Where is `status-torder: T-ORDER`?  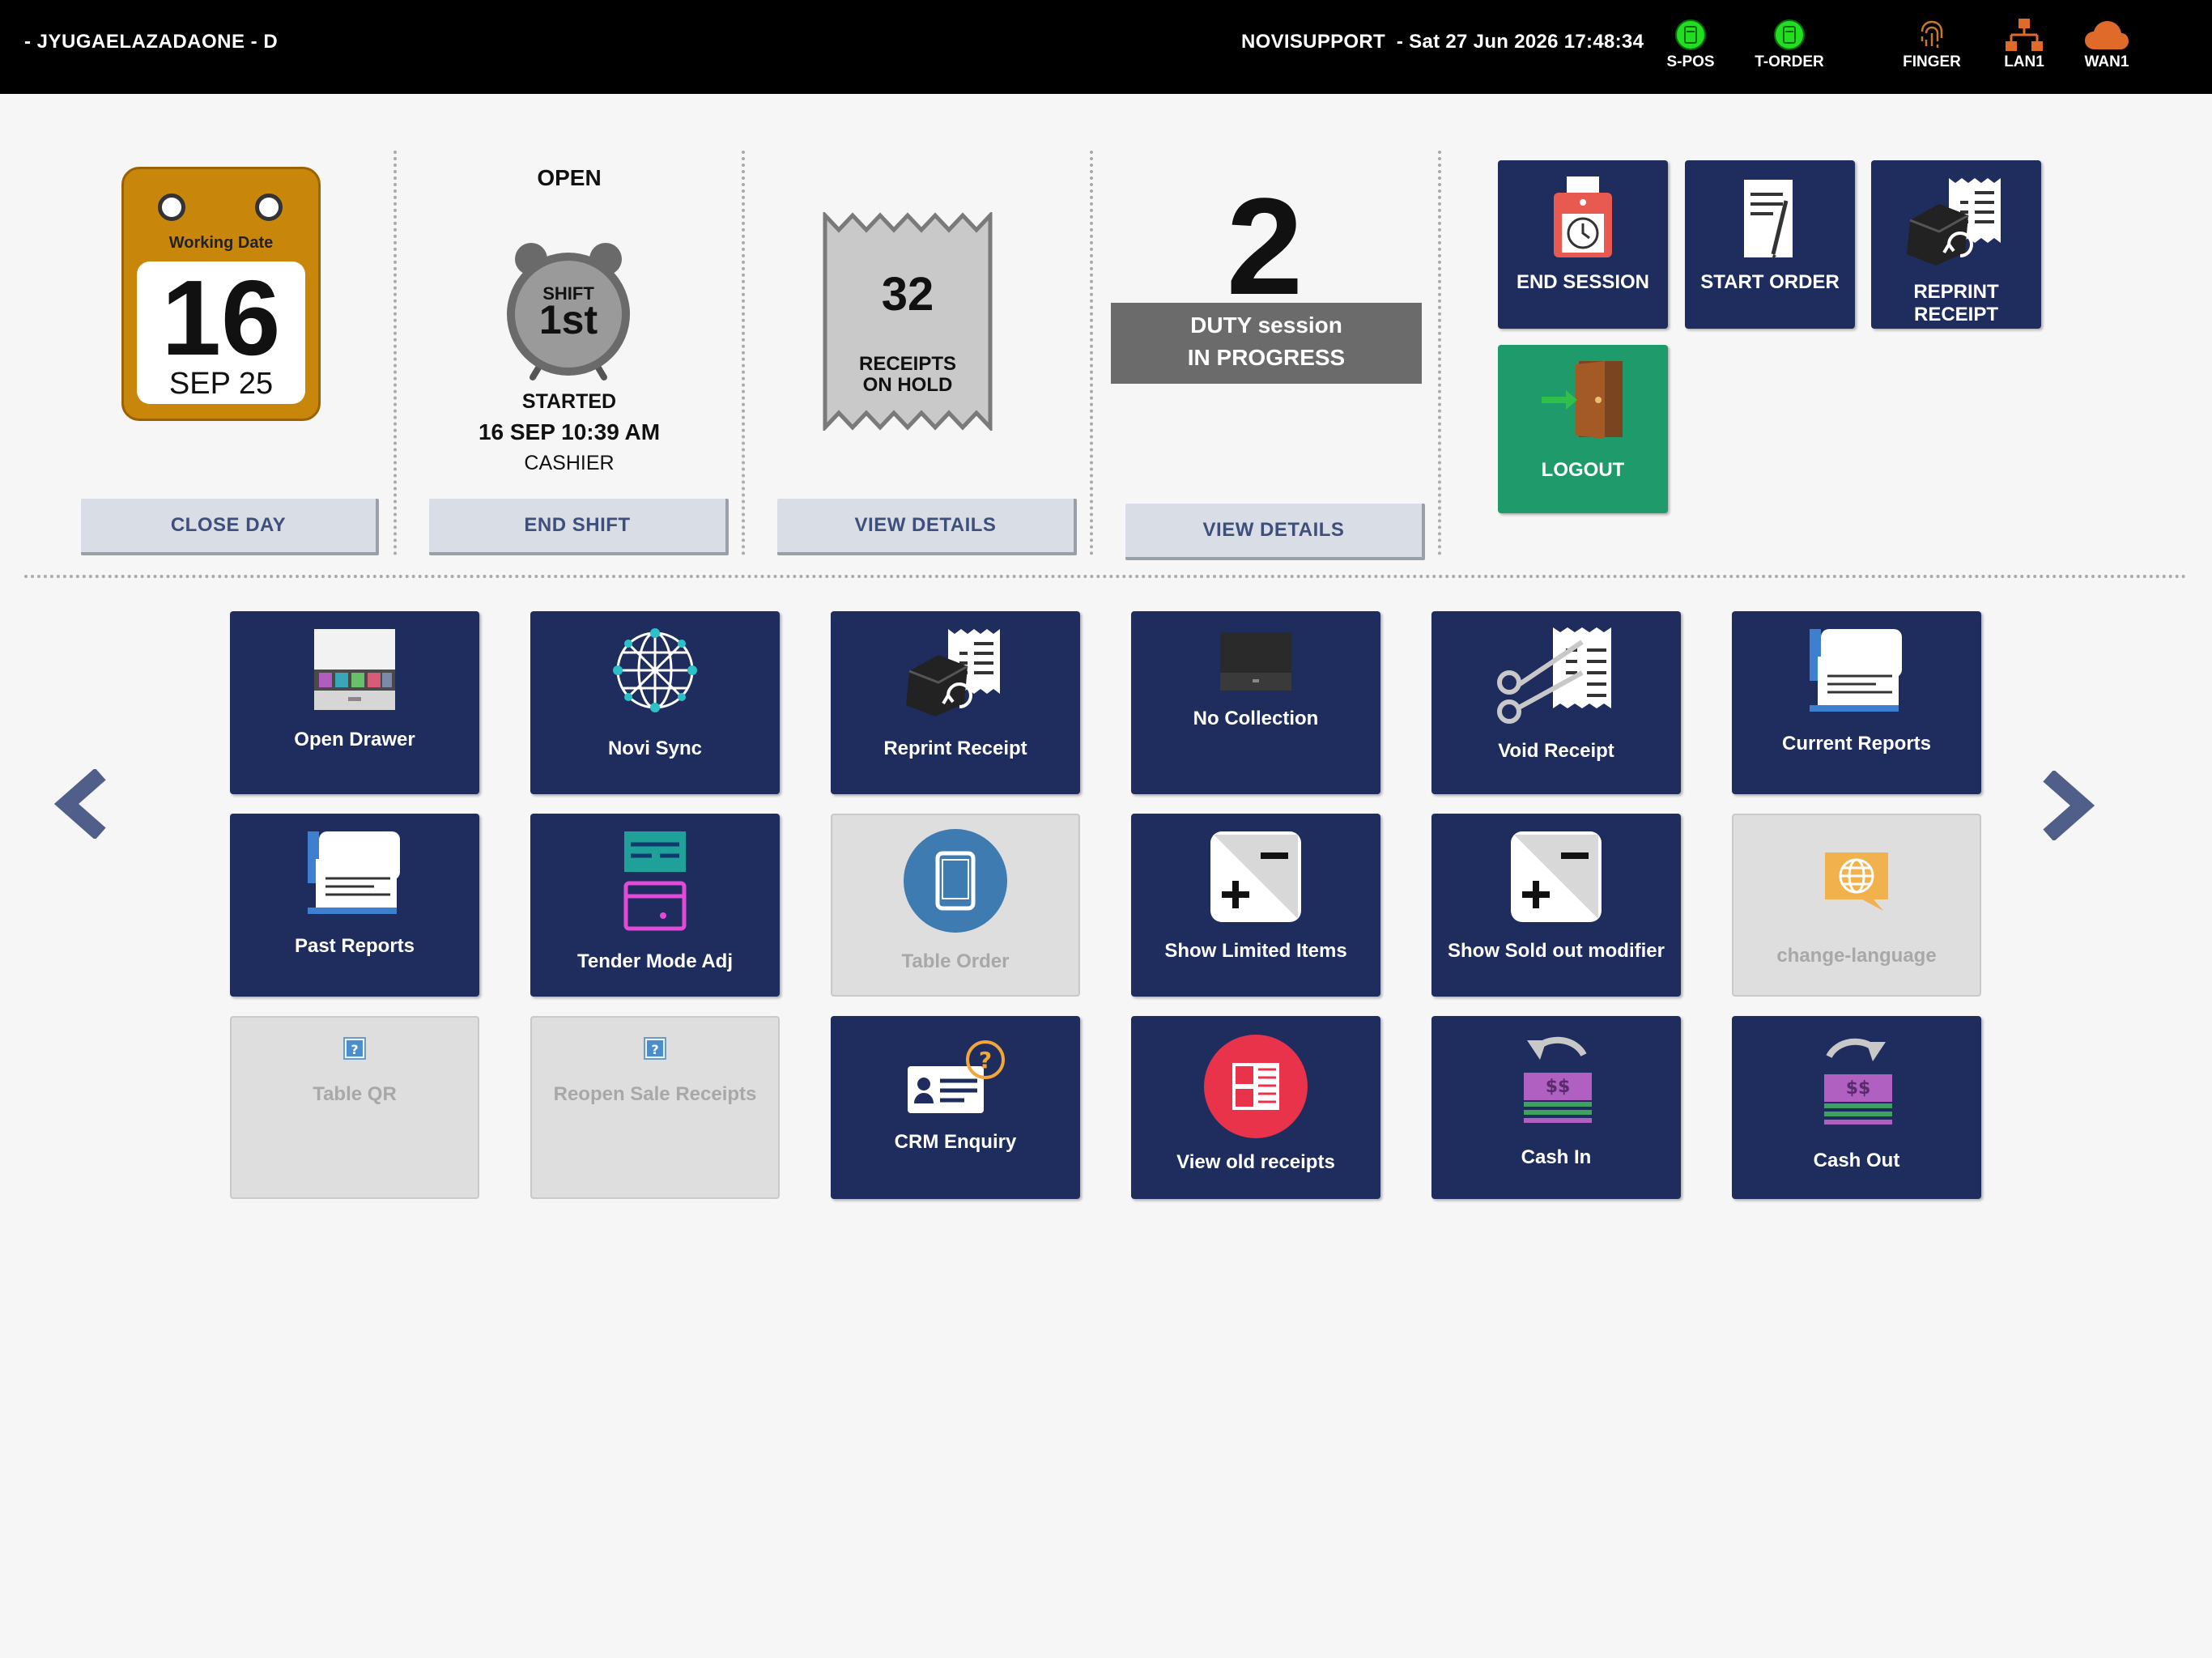
status-torder: T-ORDER is located at coordinates (1790, 43).